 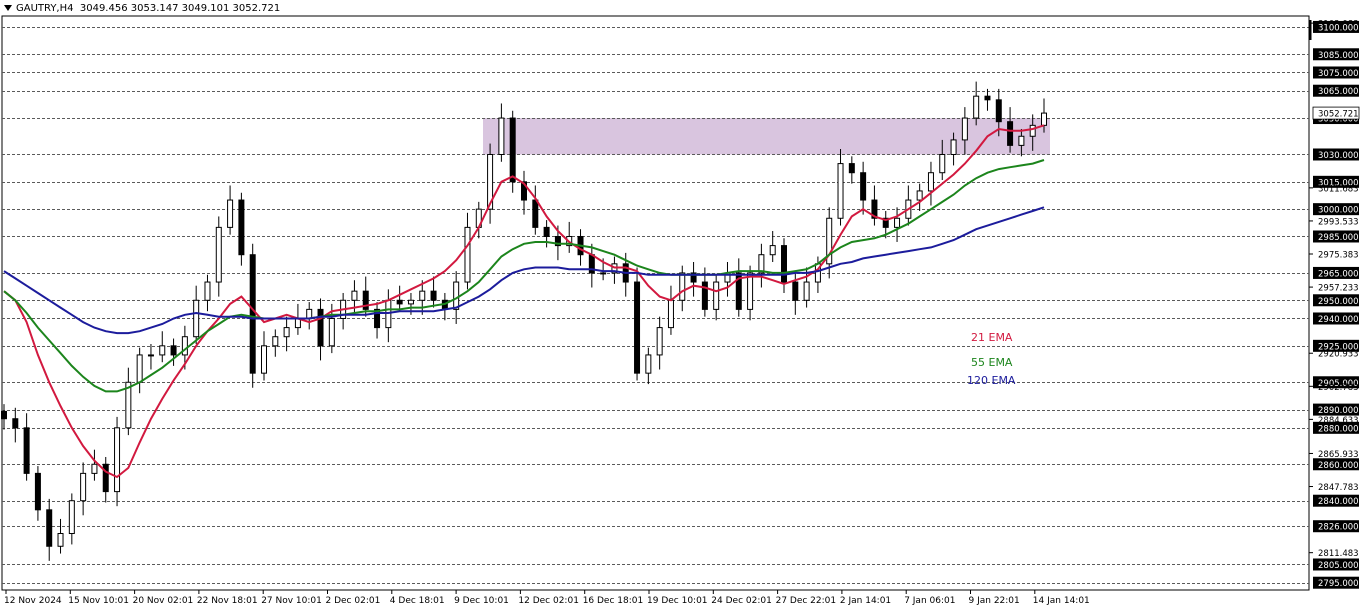 I want to click on current-price-label: 3052.721, so click(x=1338, y=115).